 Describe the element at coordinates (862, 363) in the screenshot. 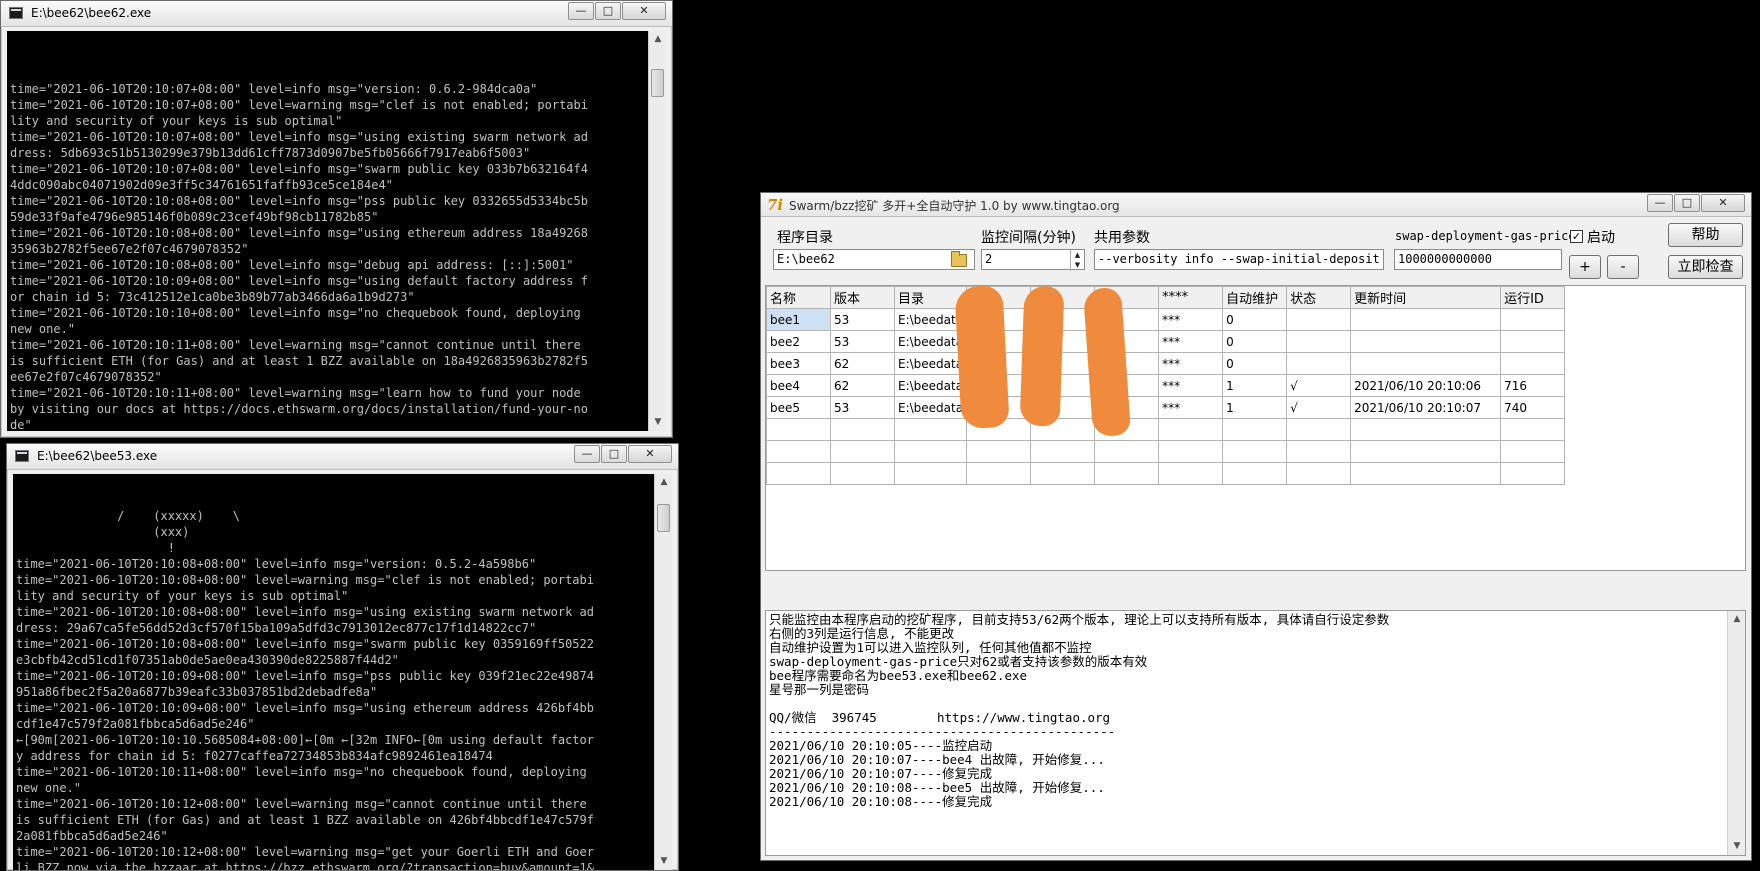

I see `table-cell: 62` at that location.